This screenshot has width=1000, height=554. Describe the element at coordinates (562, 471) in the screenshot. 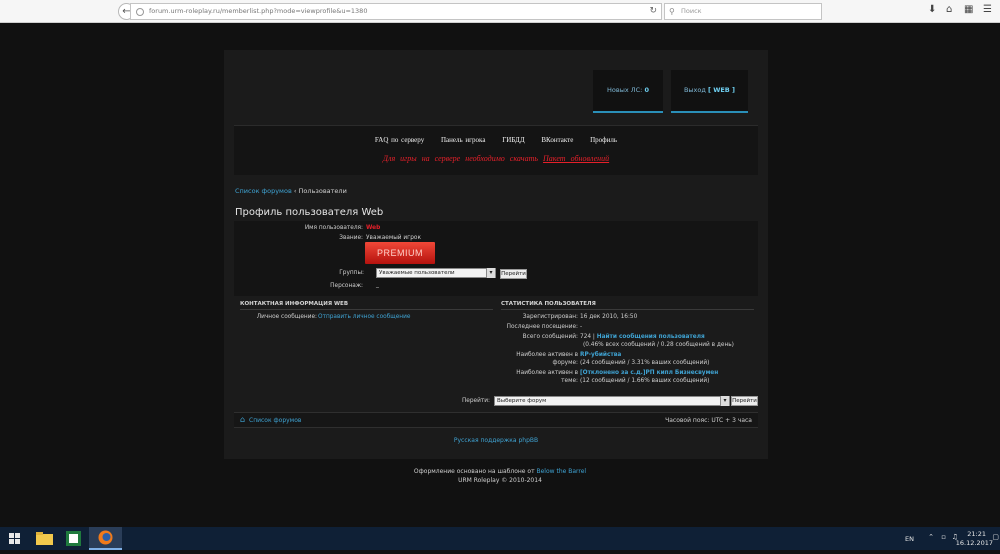

I see `template-author-link: Below the Barrel` at that location.